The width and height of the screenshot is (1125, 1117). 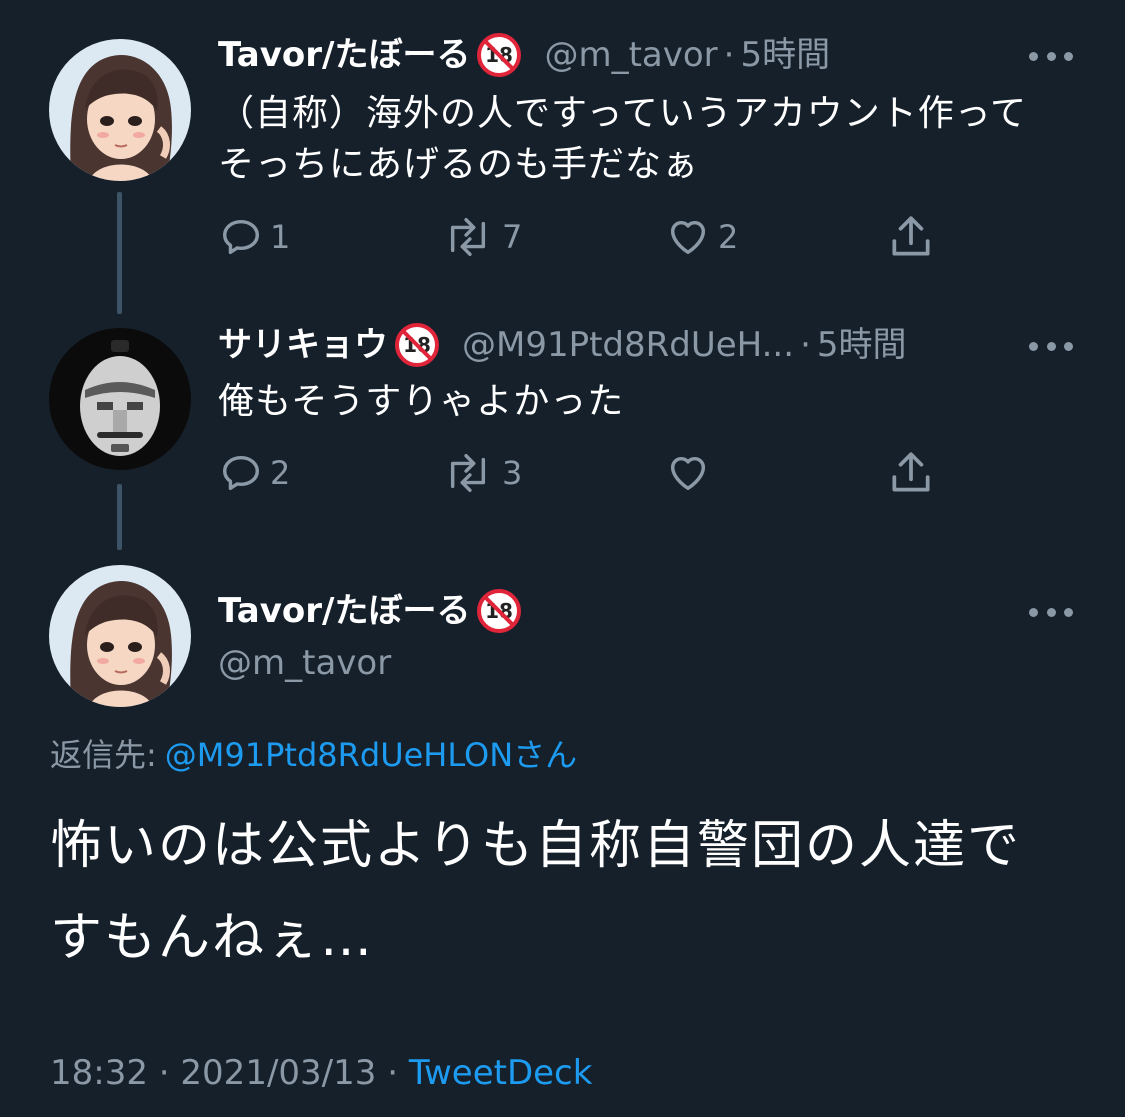 I want to click on retweet-count: 3, so click(x=512, y=473).